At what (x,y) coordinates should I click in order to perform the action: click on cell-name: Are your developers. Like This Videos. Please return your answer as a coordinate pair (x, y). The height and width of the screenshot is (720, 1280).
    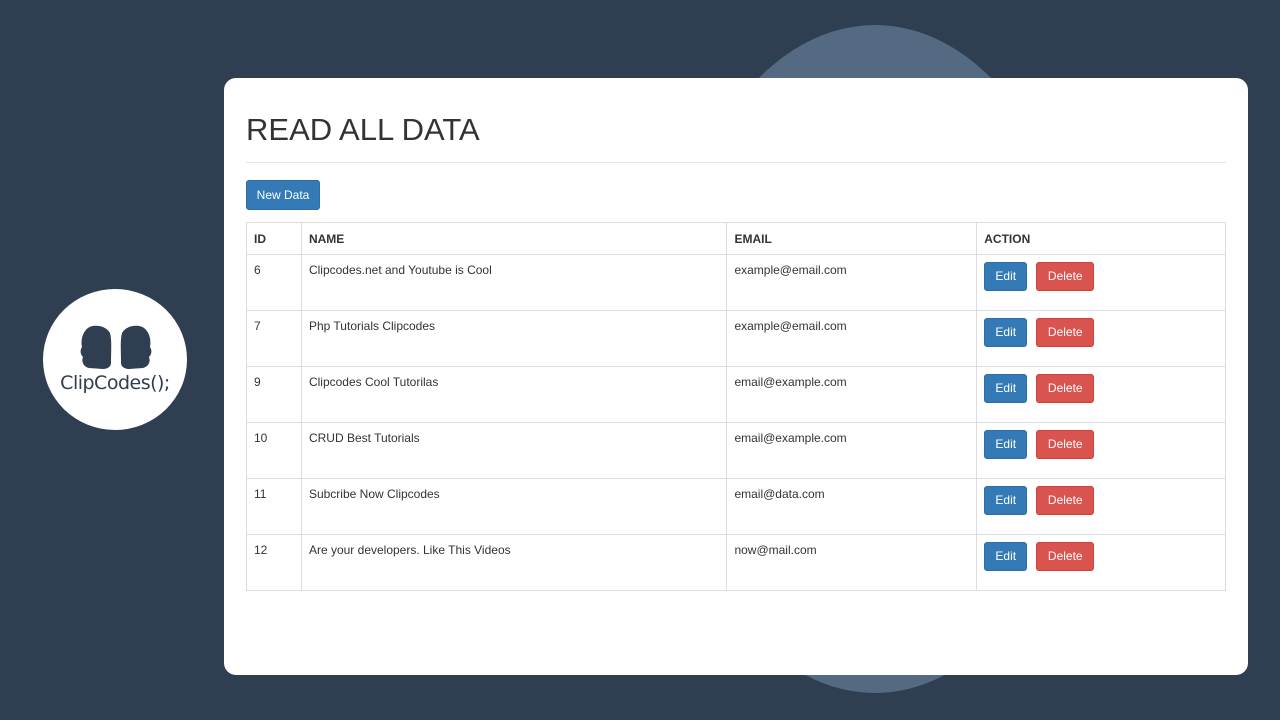
    Looking at the image, I should click on (514, 562).